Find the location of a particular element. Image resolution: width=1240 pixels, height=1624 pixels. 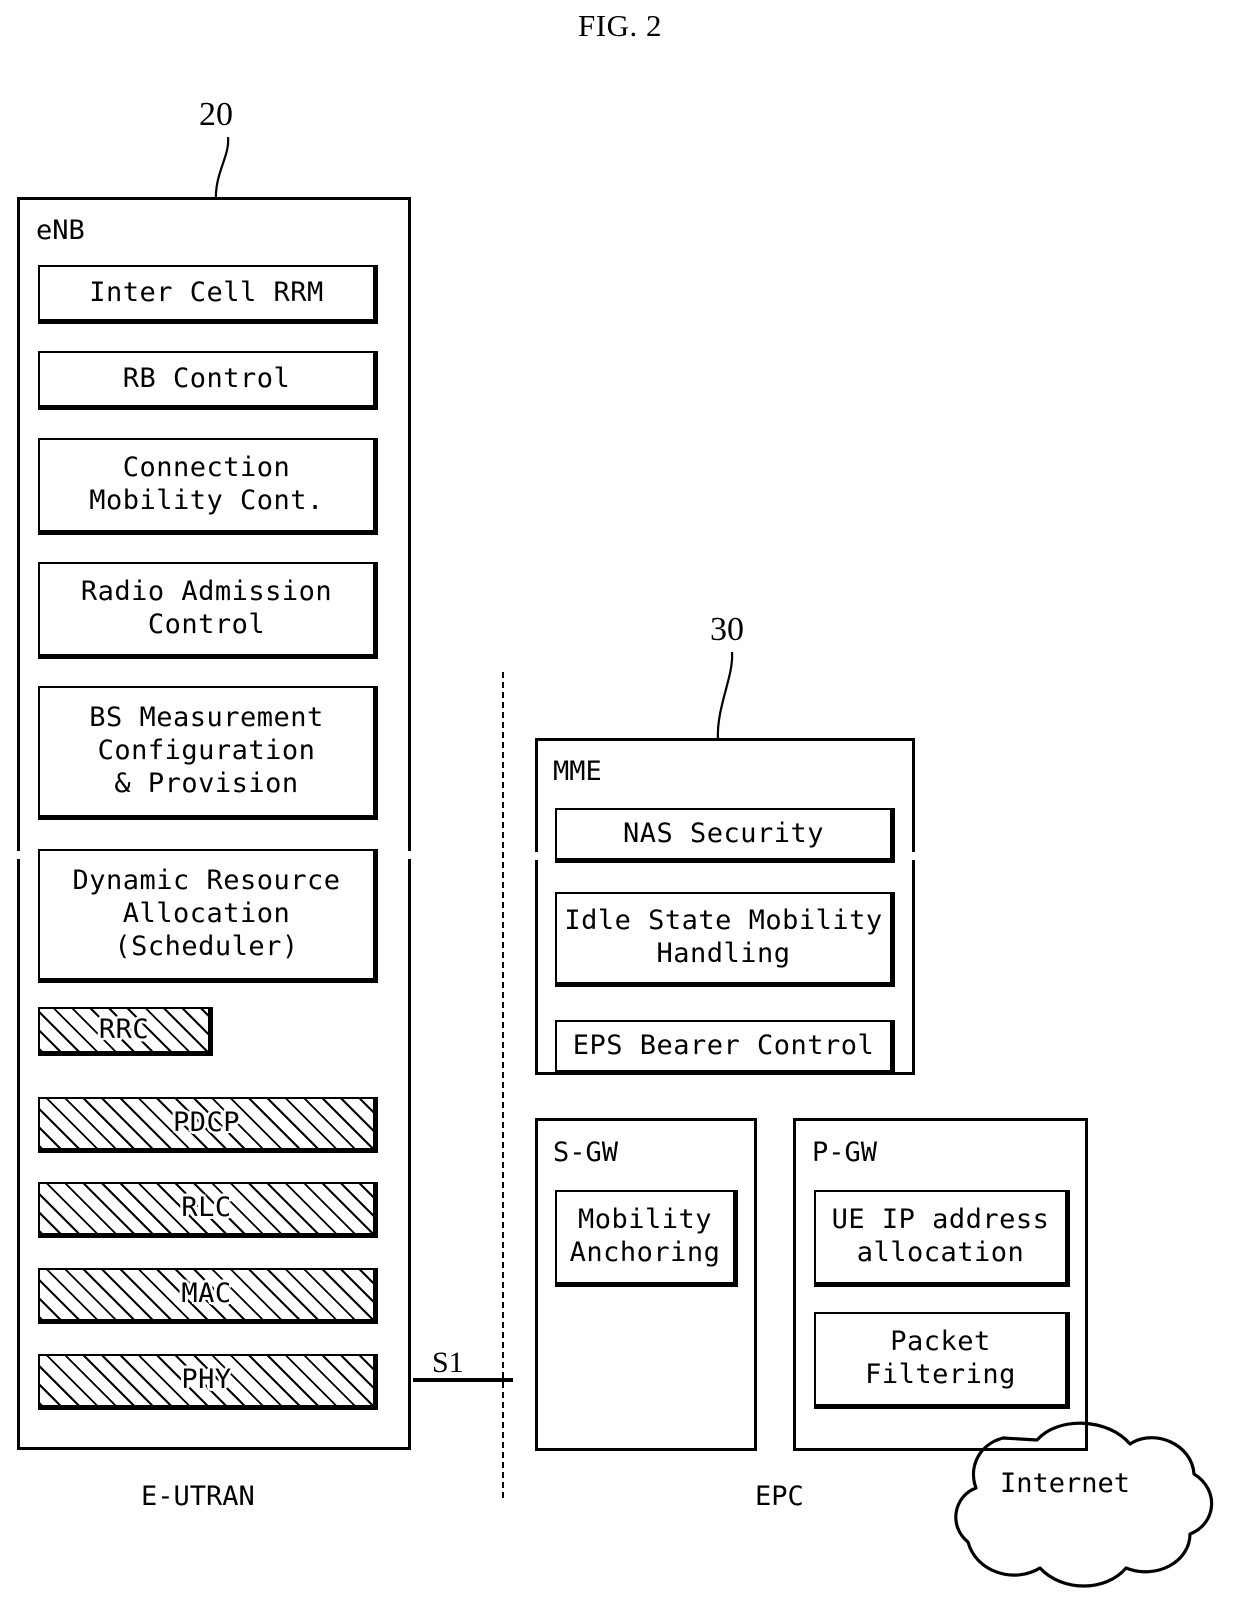

mme-module-eps-bearer-control: EPS Bearer Control is located at coordinates (725, 1047).